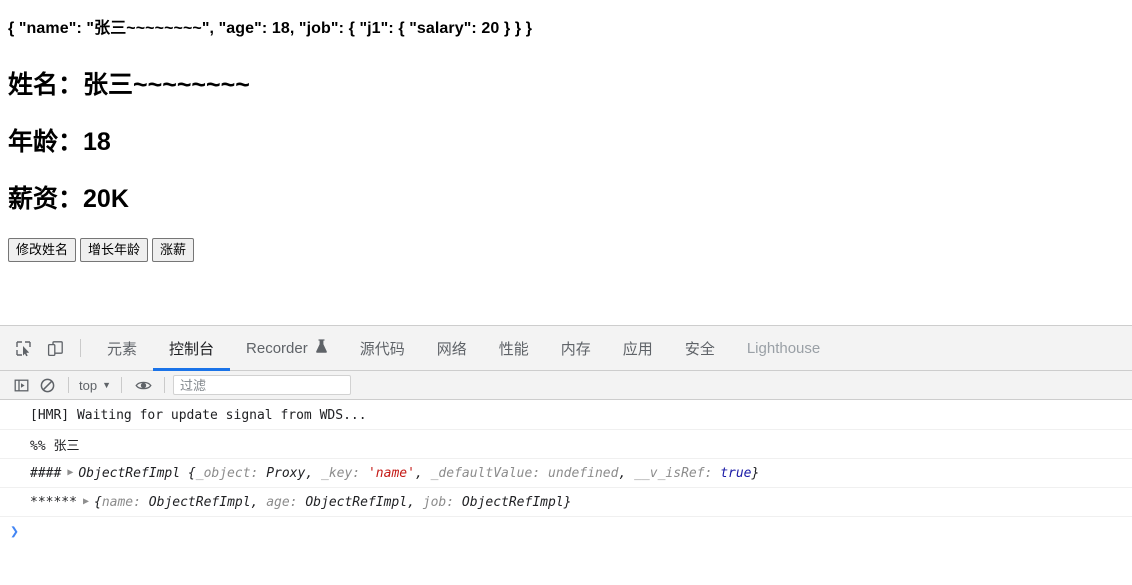 Image resolution: width=1132 pixels, height=585 pixels. Describe the element at coordinates (277, 348) in the screenshot. I see `tab-recorder-label: Recorder` at that location.